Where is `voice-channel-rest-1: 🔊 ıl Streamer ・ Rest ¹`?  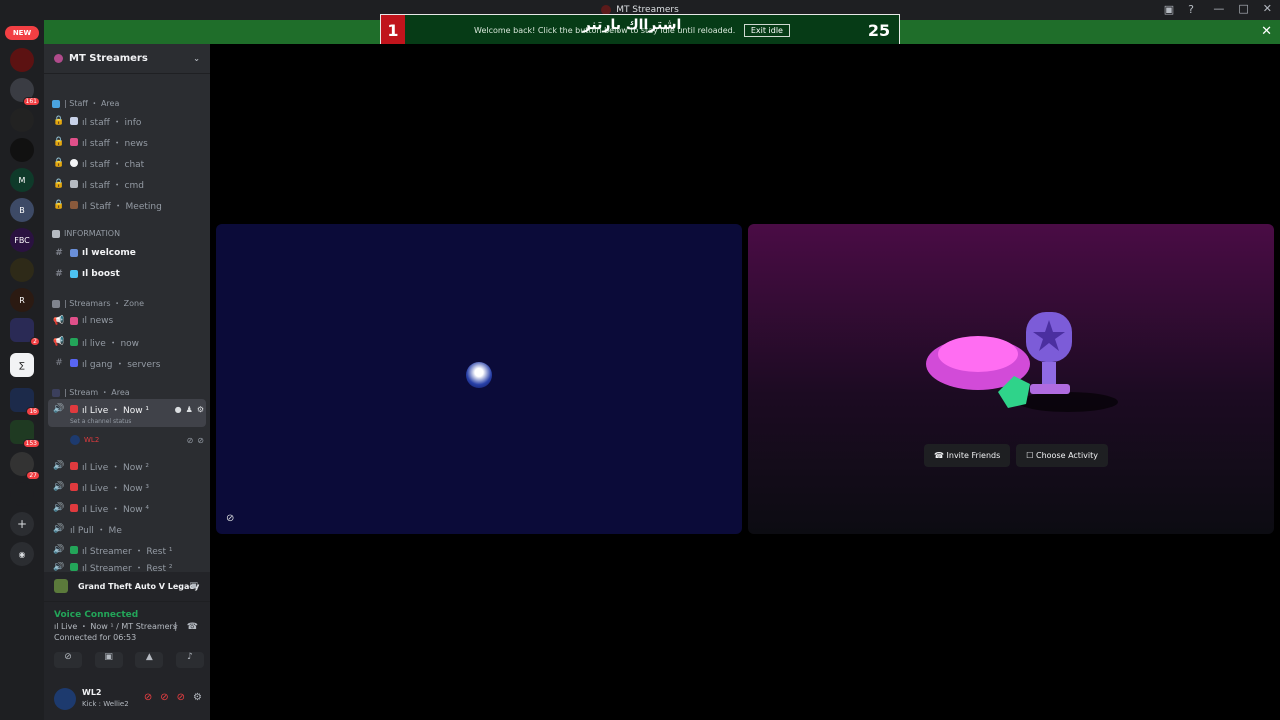 voice-channel-rest-1: 🔊 ıl Streamer ・ Rest ¹ is located at coordinates (128, 550).